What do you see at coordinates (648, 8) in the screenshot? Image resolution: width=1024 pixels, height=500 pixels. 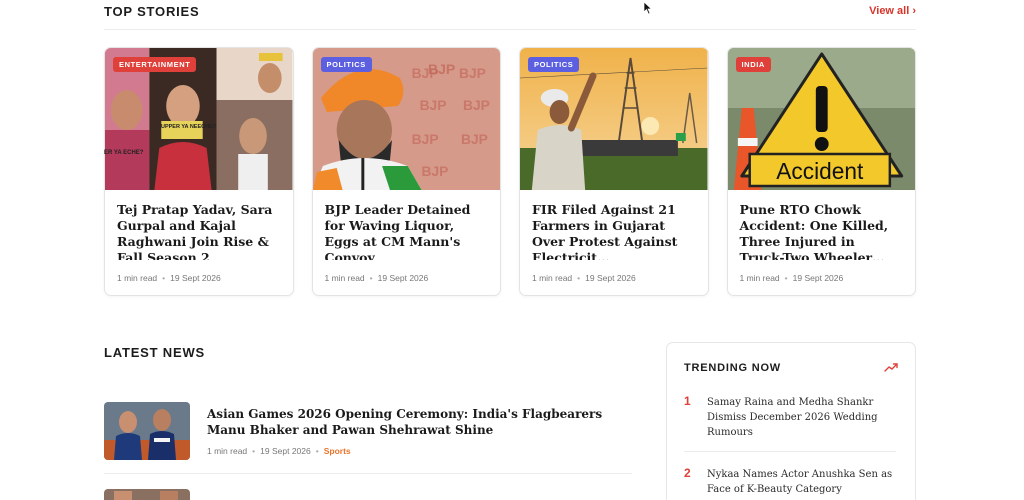 I see `mouse-cursor-icon` at bounding box center [648, 8].